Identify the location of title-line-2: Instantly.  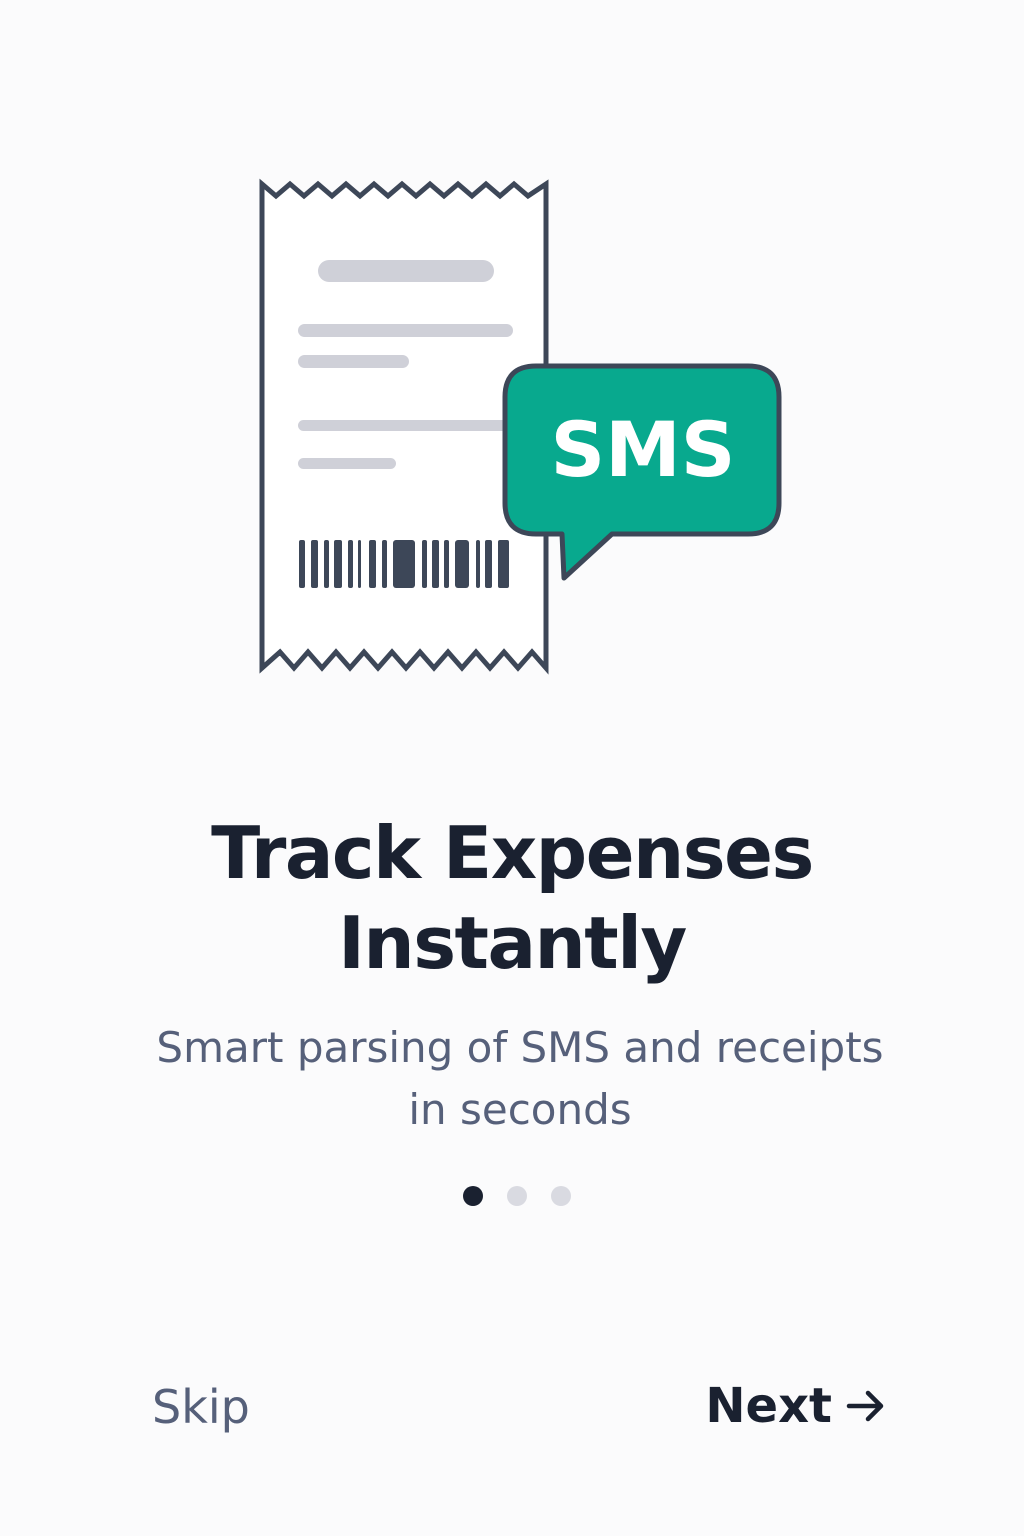
(512, 943).